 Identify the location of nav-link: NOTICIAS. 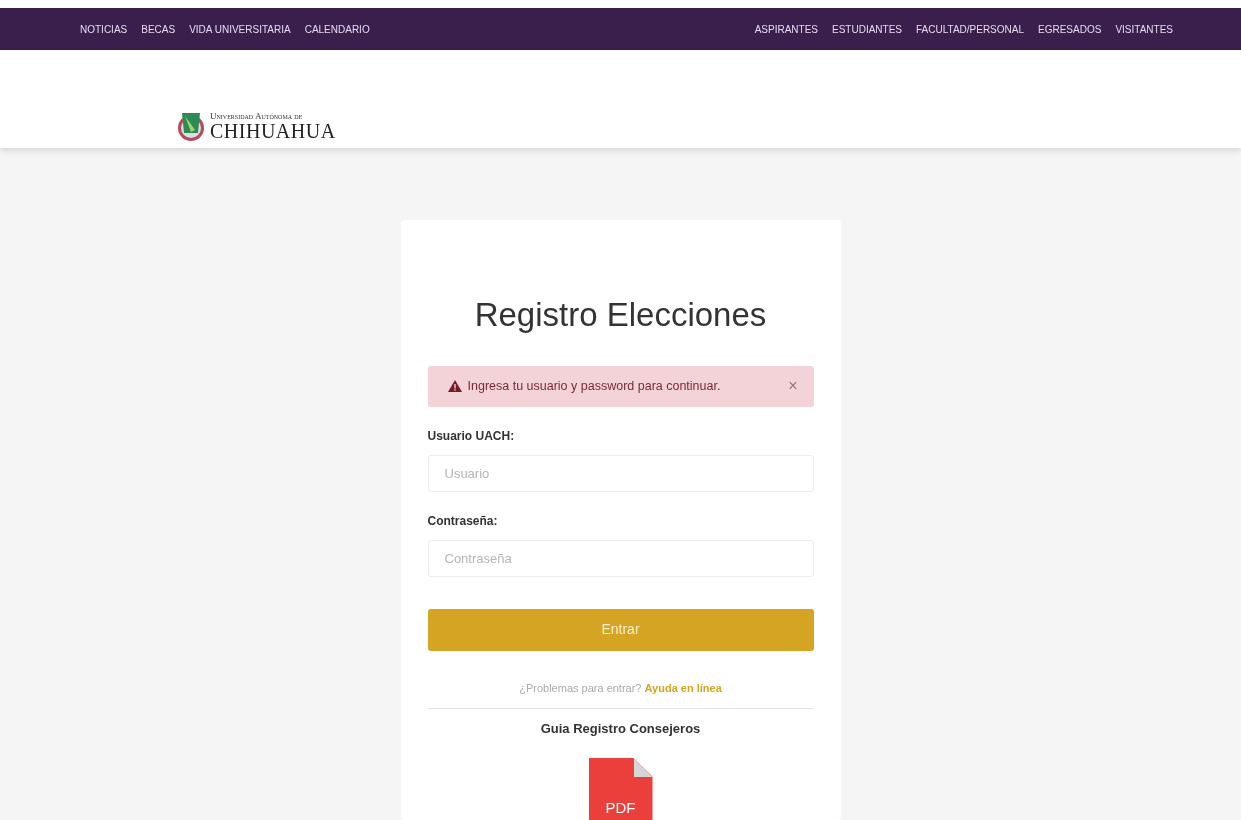
(104, 29).